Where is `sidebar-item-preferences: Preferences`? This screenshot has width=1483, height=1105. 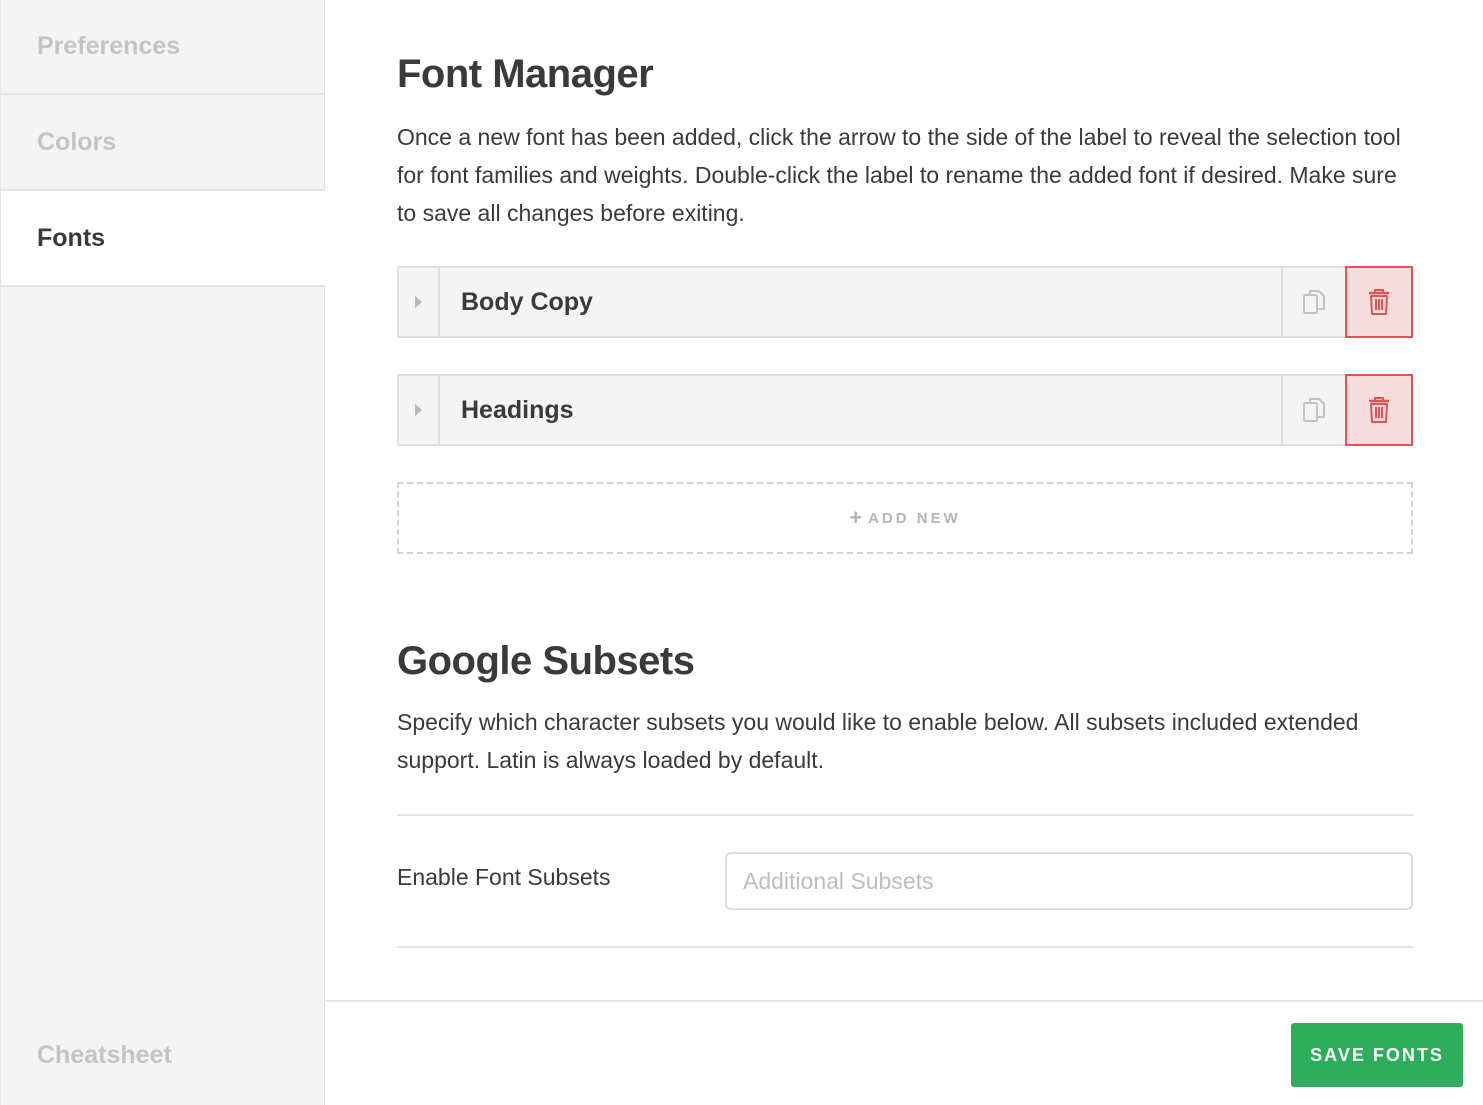 sidebar-item-preferences: Preferences is located at coordinates (162, 47).